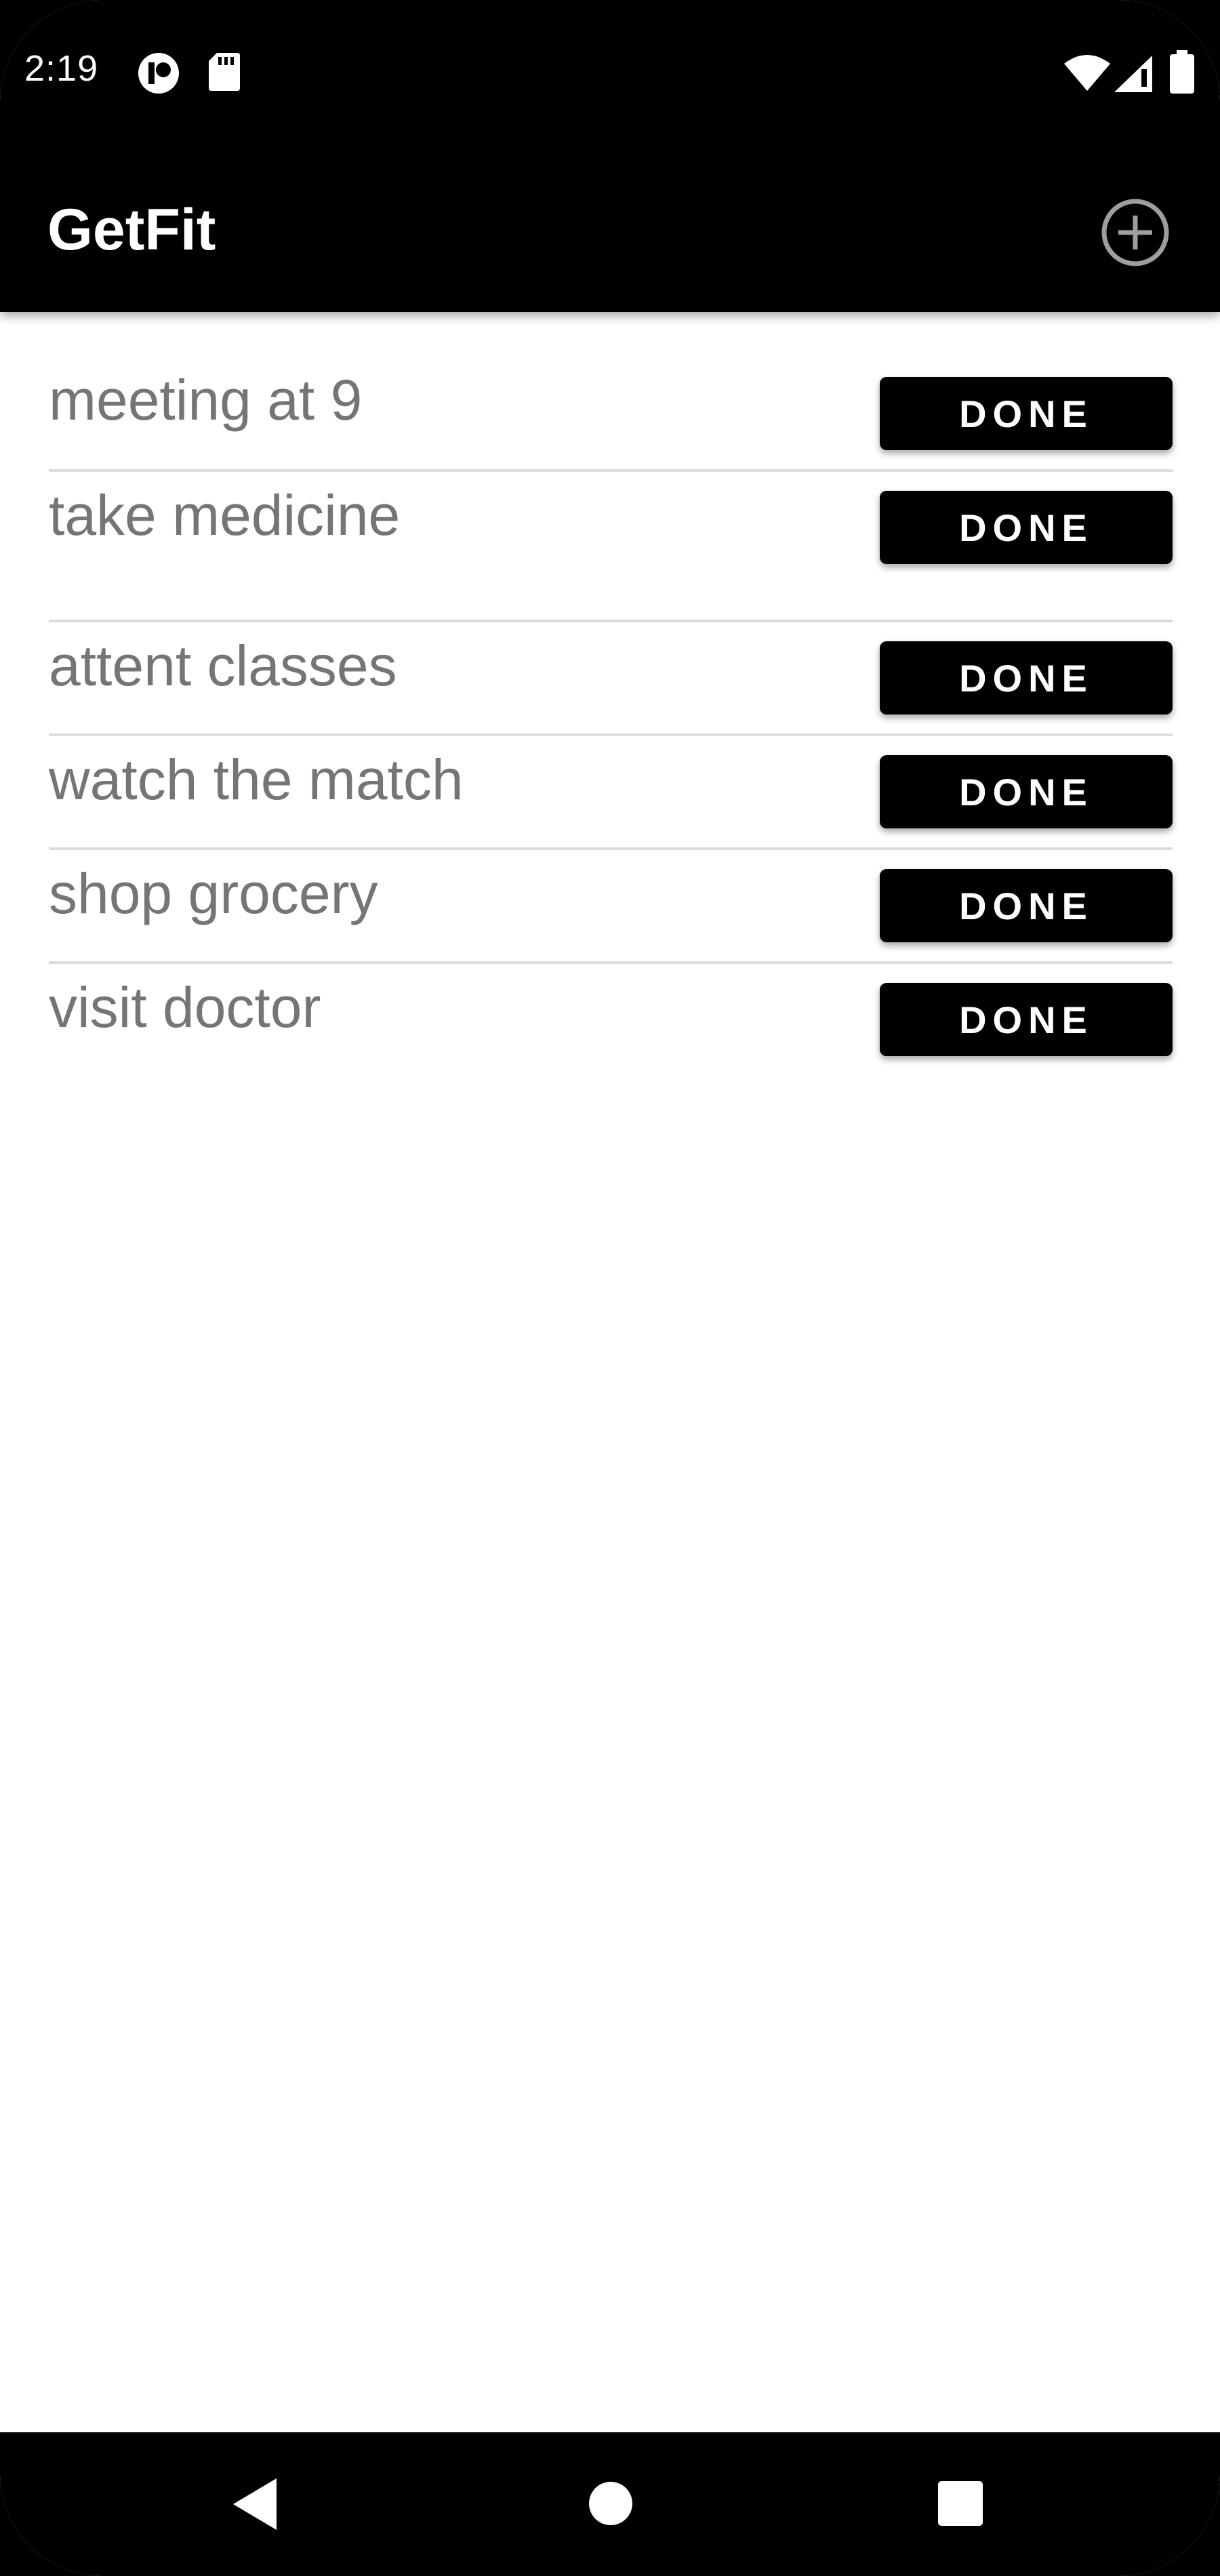 This screenshot has width=1220, height=2576. Describe the element at coordinates (223, 666) in the screenshot. I see `task-label: attent classes` at that location.